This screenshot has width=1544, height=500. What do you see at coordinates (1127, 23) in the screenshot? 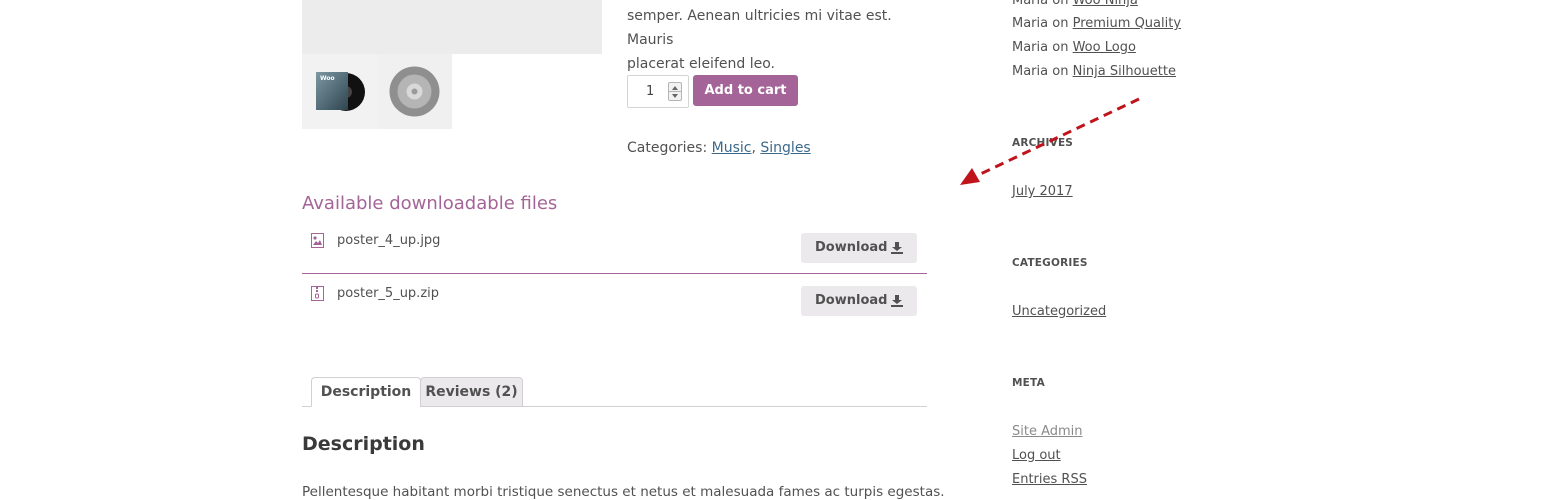
I see `comment-post-link: Premium Quality` at bounding box center [1127, 23].